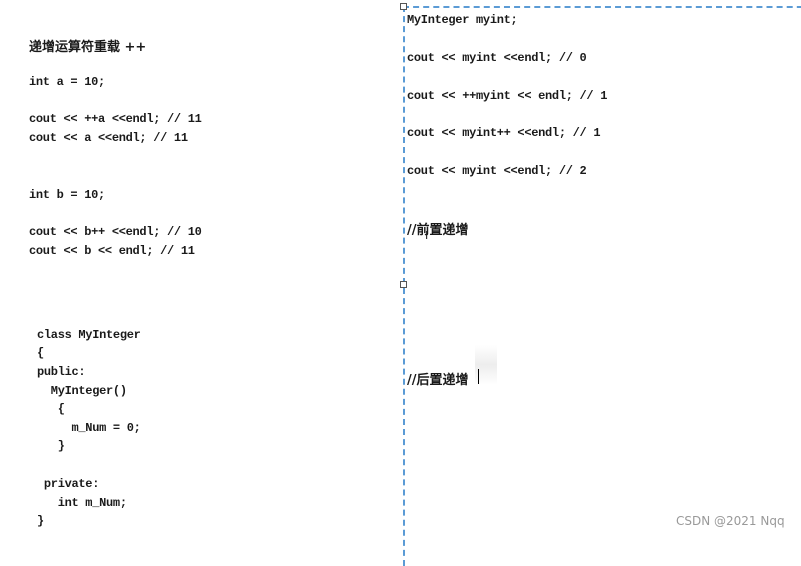  I want to click on code-line: cout << ++myint << endl; // 1, so click(507, 96).